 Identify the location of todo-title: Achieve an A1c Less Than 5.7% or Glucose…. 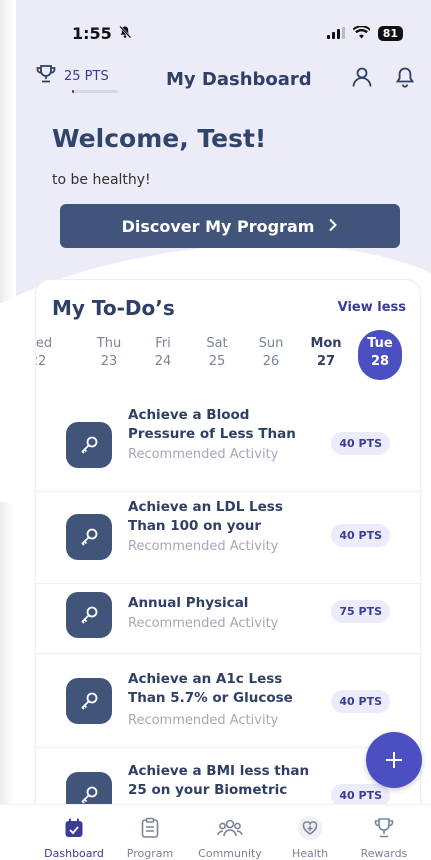
(210, 688).